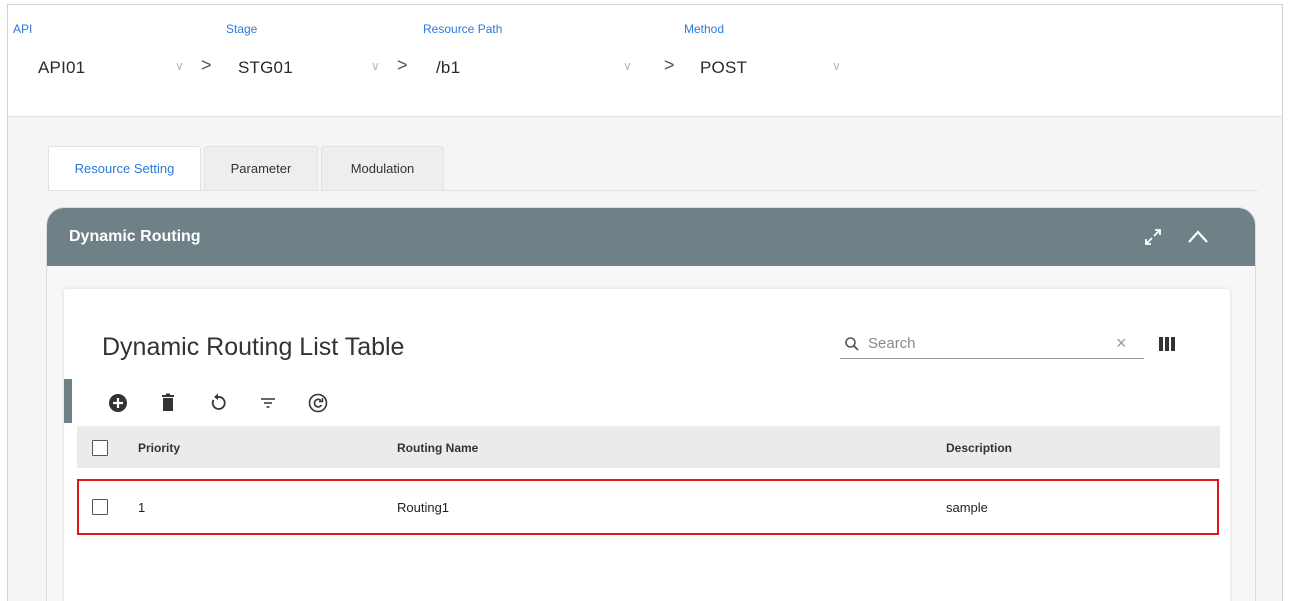 This screenshot has height=601, width=1291. Describe the element at coordinates (142, 507) in the screenshot. I see `cell-priority: 1` at that location.